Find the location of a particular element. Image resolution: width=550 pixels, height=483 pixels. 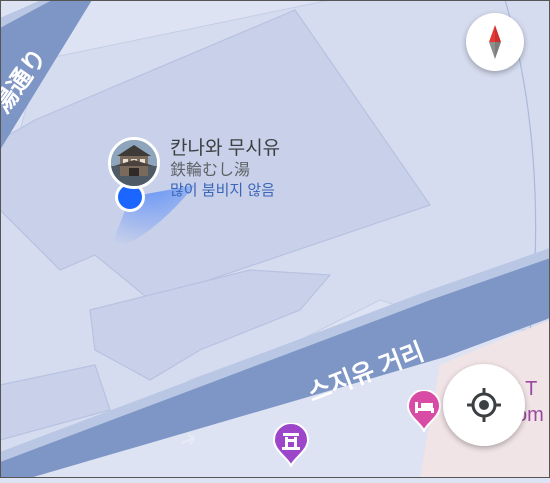

my-location-icon is located at coordinates (484, 405).